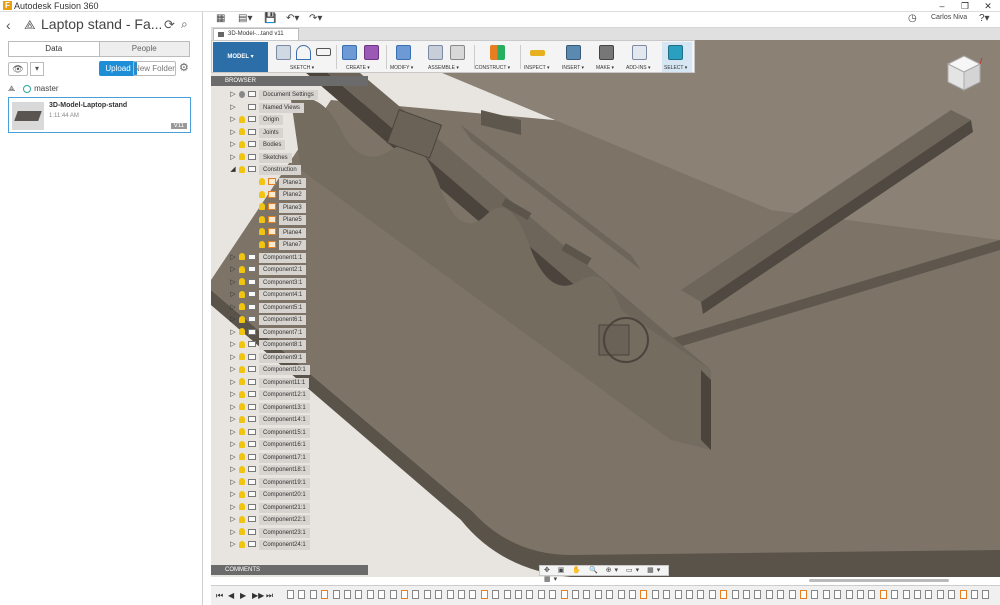  Describe the element at coordinates (988, 6) in the screenshot. I see `close-button: ✕` at that location.